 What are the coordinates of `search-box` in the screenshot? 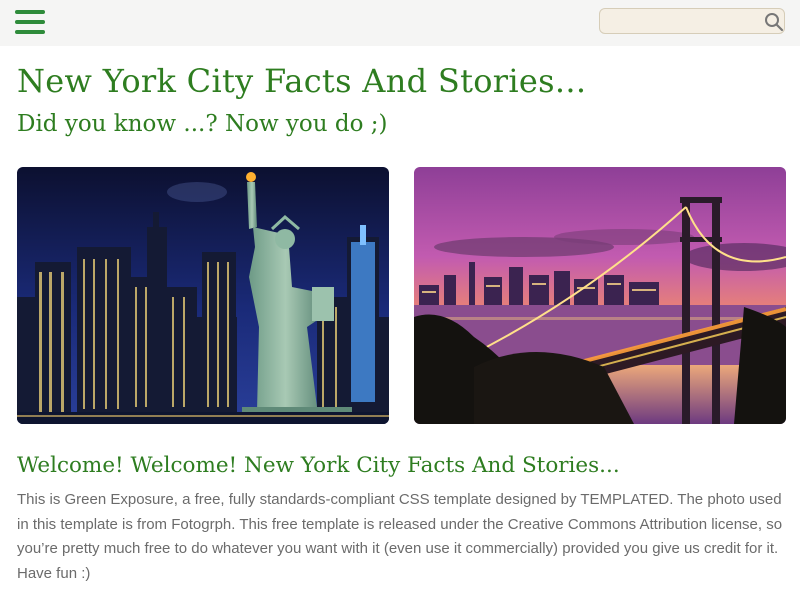 It's located at (692, 21).